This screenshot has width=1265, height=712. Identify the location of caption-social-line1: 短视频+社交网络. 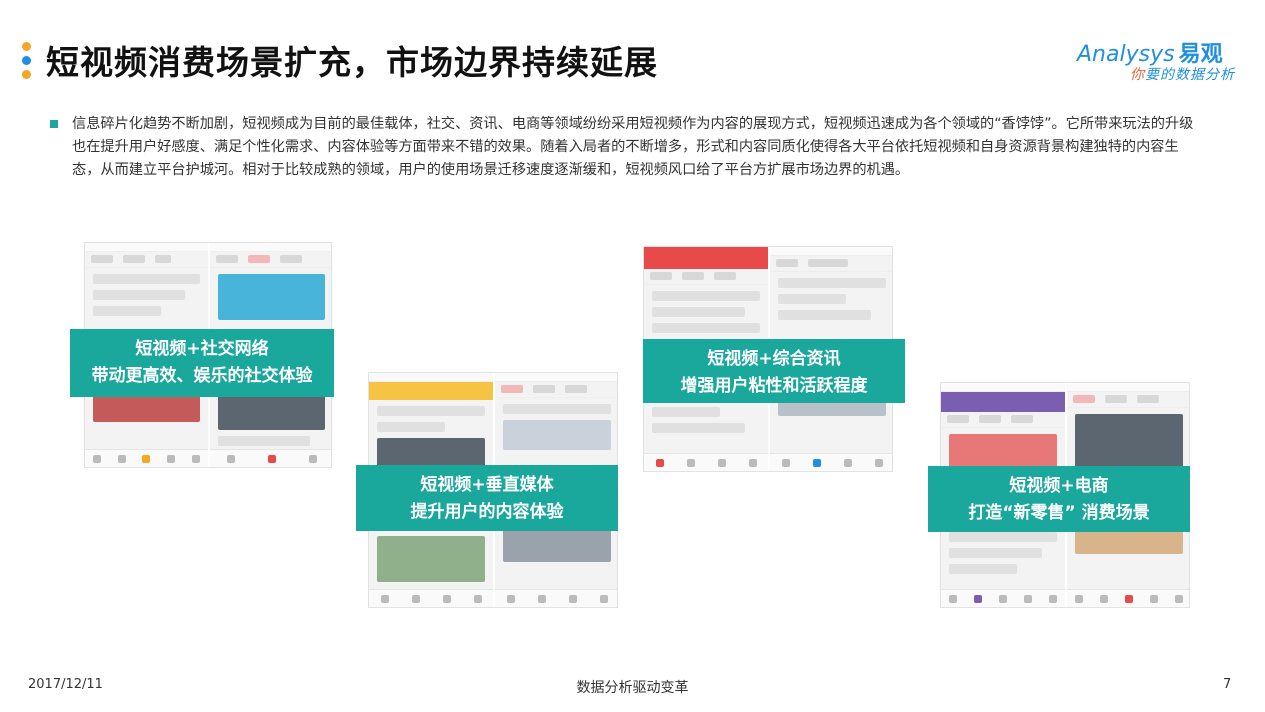
(202, 349).